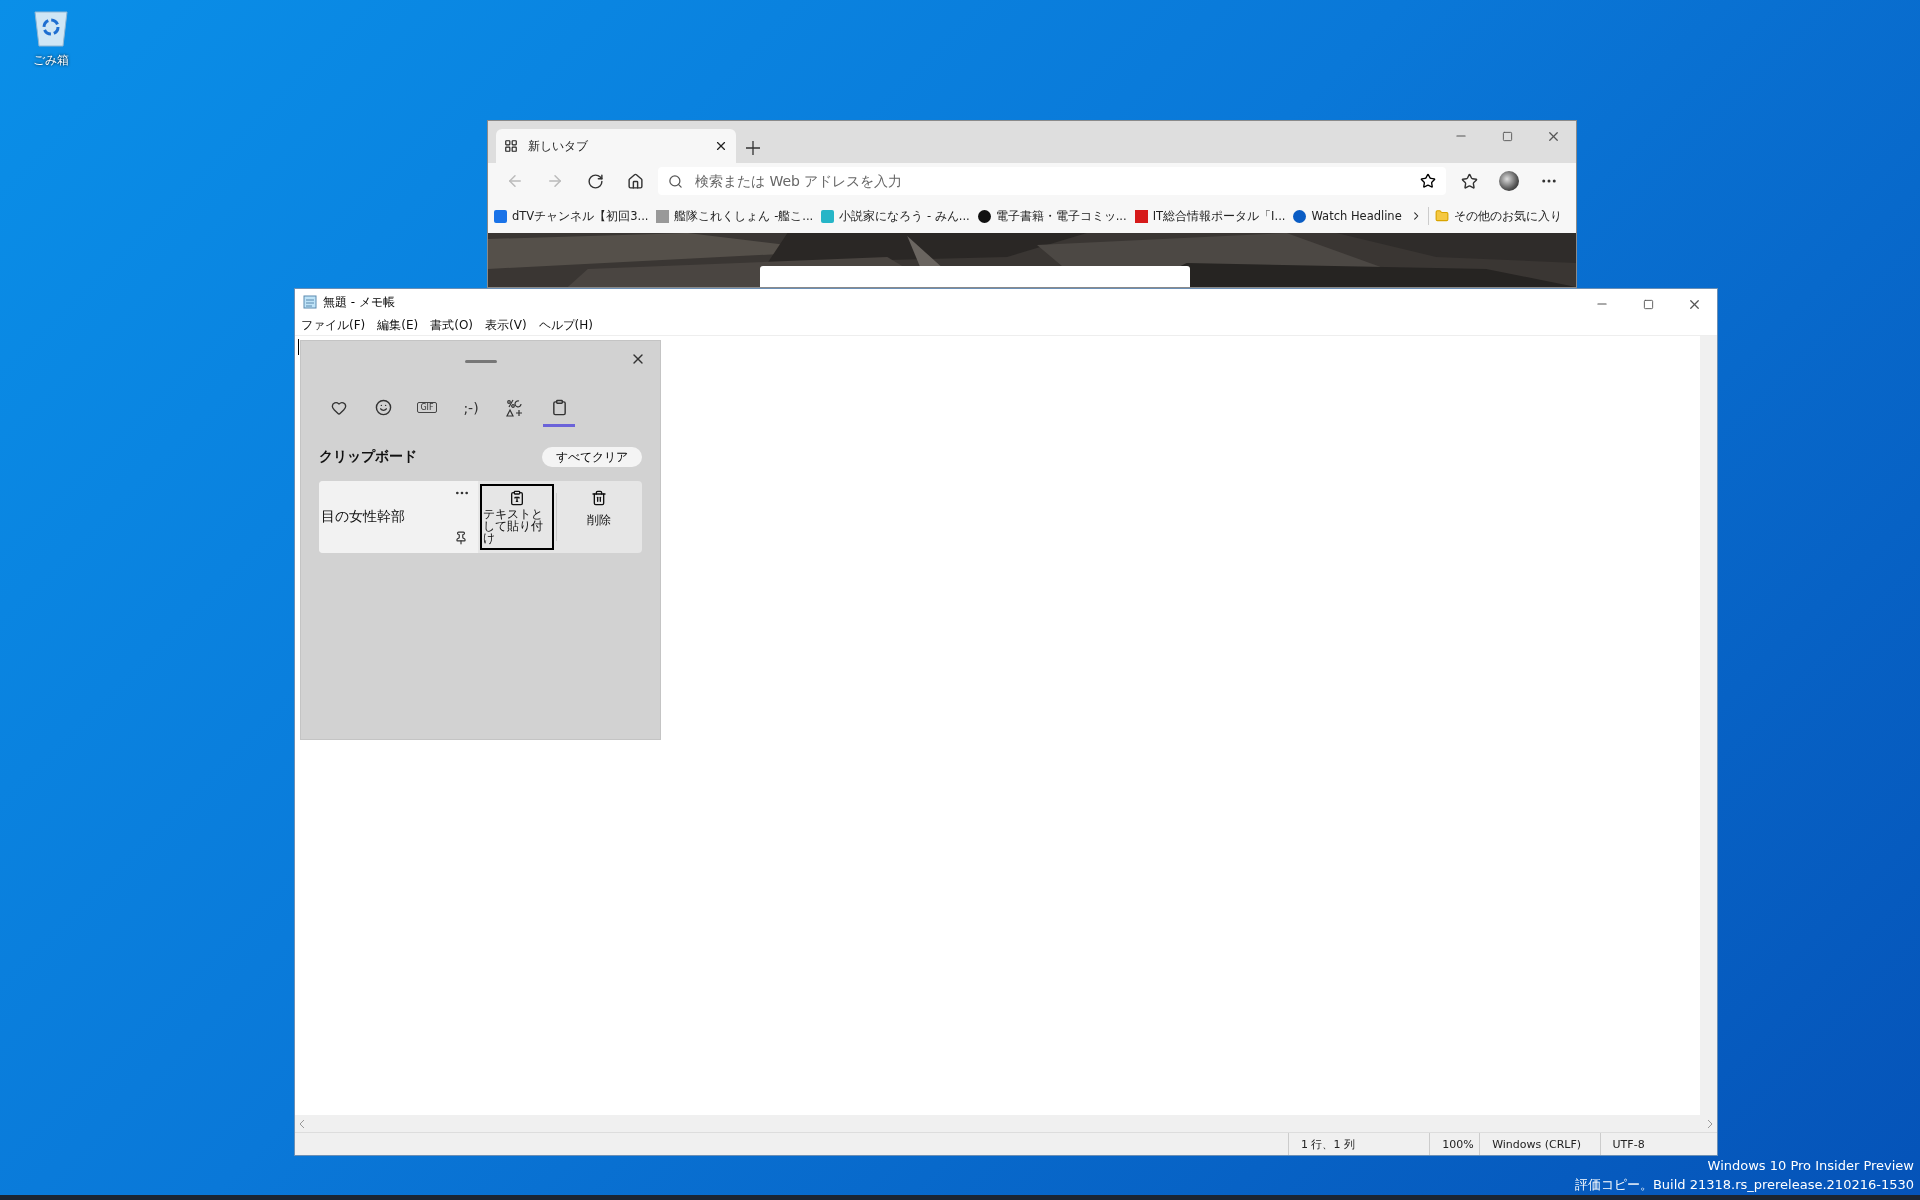  I want to click on menu-item: ヘルプ(H), so click(565, 325).